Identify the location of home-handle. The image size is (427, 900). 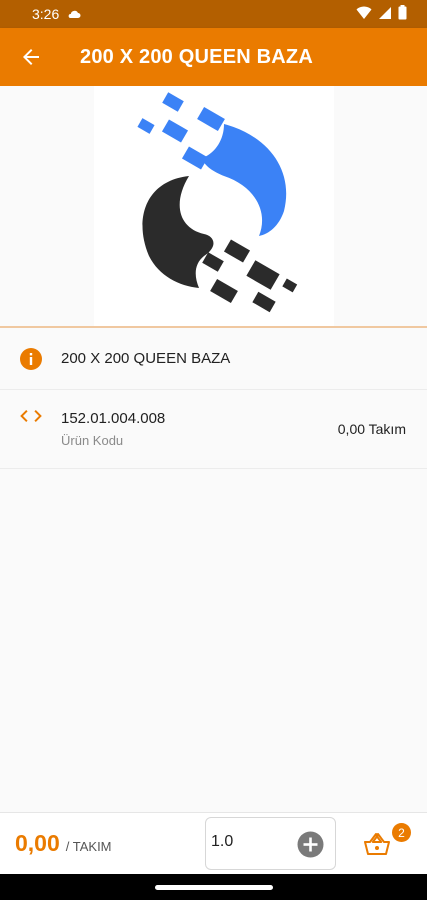
(214, 887).